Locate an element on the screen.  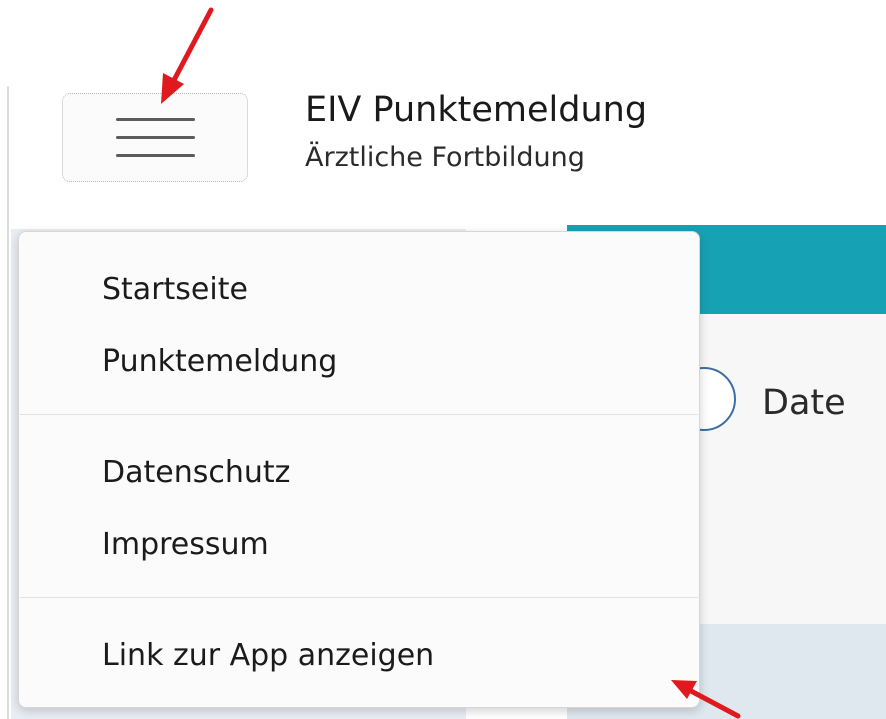
app-title: EIV Punktemeldung is located at coordinates (476, 110).